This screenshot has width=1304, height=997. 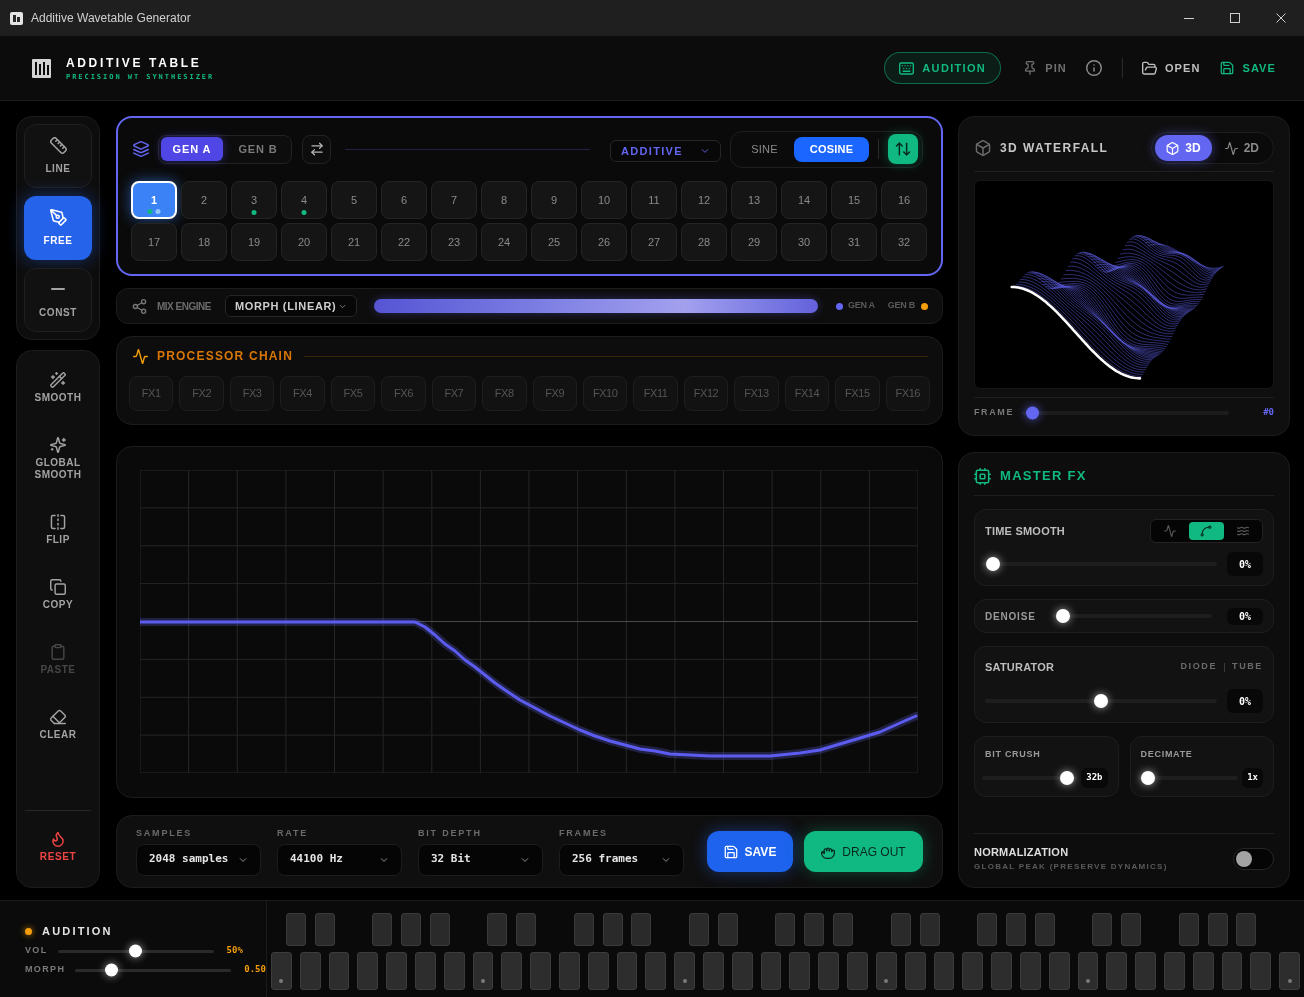 What do you see at coordinates (854, 242) in the screenshot?
I see `harmonic-button: 31` at bounding box center [854, 242].